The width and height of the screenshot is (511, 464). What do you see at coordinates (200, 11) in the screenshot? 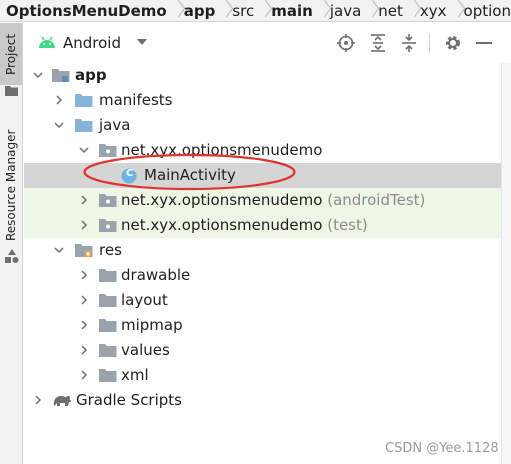
I see `breadcrumb-item-app: app` at bounding box center [200, 11].